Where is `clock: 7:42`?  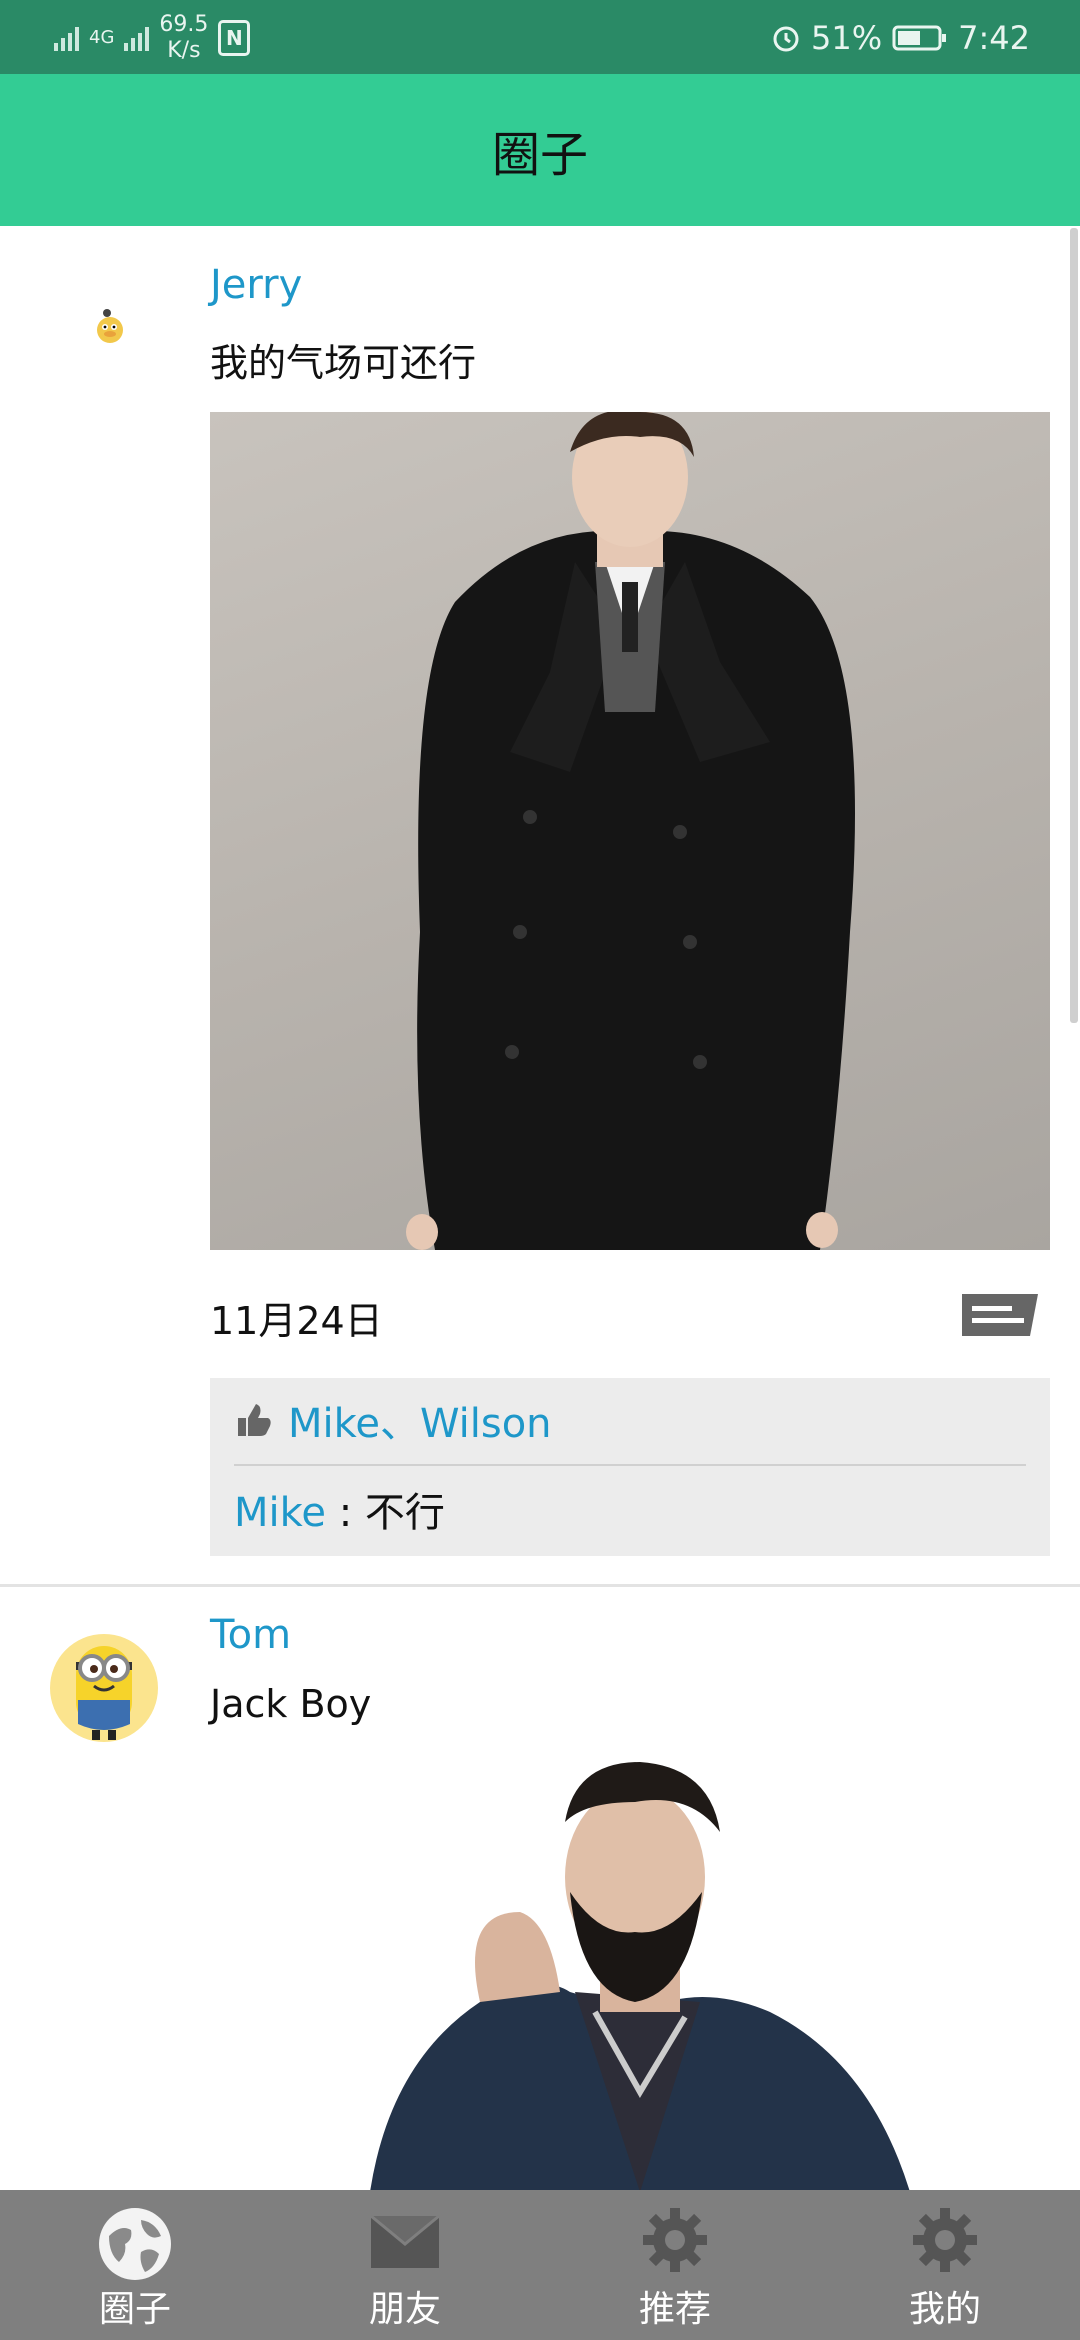
clock: 7:42 is located at coordinates (994, 38).